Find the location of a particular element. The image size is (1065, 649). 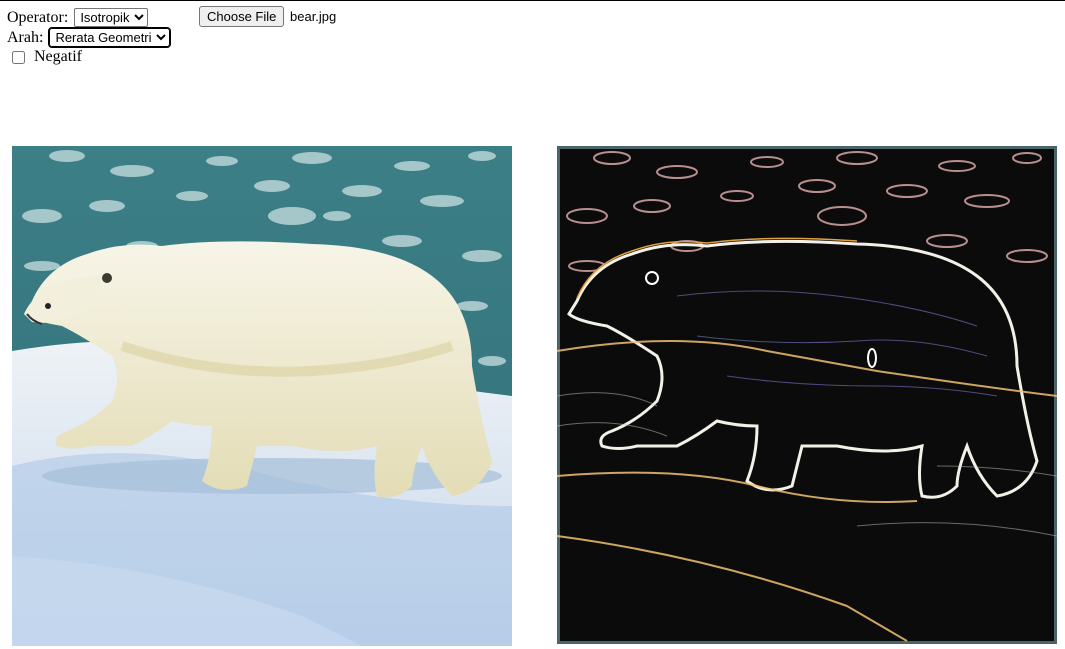

arah-row: Arah: Rerata Geometri is located at coordinates (89, 37).